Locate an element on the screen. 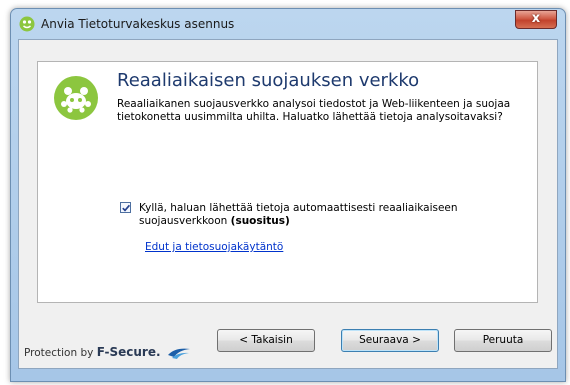  back-button-label: < Takaisin is located at coordinates (266, 340).